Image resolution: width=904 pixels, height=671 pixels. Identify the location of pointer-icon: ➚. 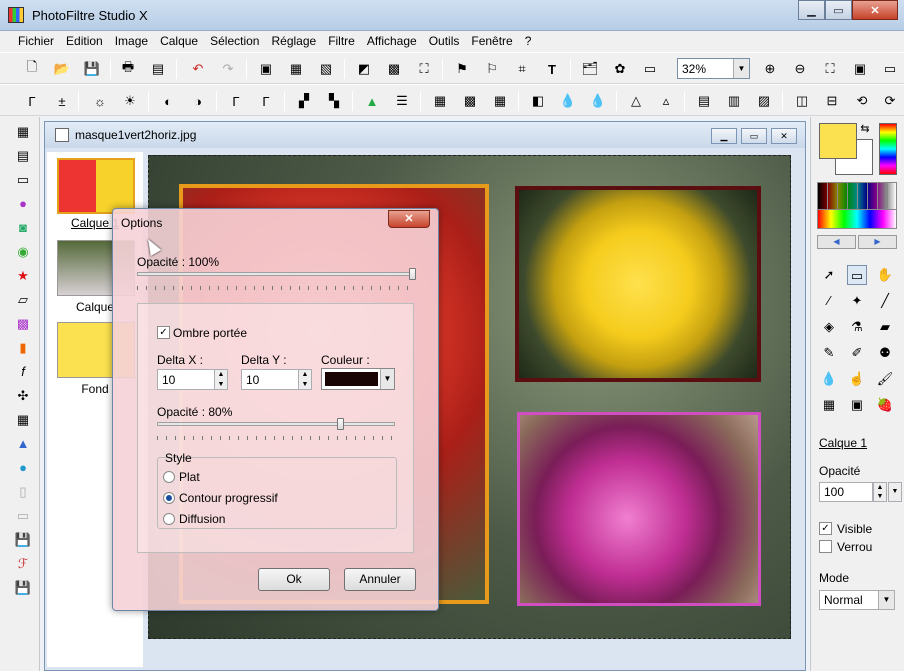
(829, 275).